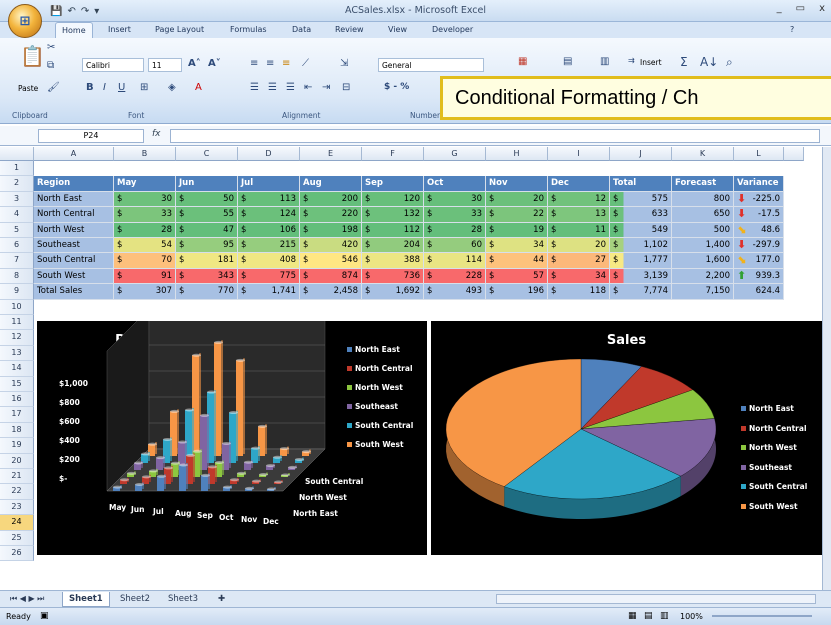 Image resolution: width=831 pixels, height=625 pixels. What do you see at coordinates (207, 230) in the screenshot?
I see `data-cell: $47` at bounding box center [207, 230].